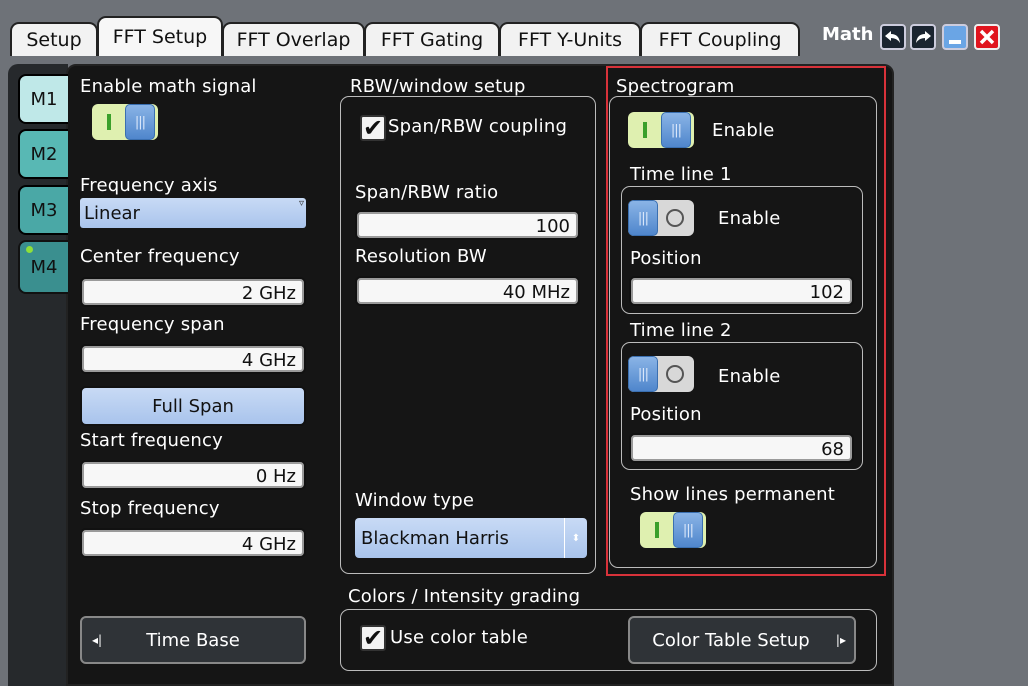  What do you see at coordinates (432, 39) in the screenshot?
I see `tab-fft-gating: FFT Gating` at bounding box center [432, 39].